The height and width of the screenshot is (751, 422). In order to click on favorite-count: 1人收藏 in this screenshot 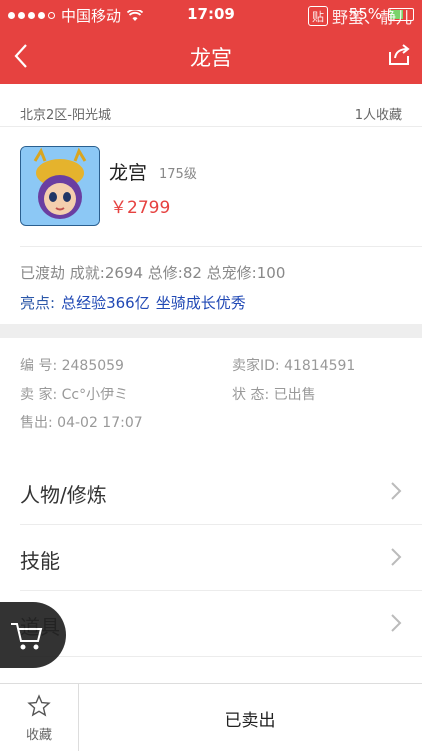, I will do `click(378, 115)`.